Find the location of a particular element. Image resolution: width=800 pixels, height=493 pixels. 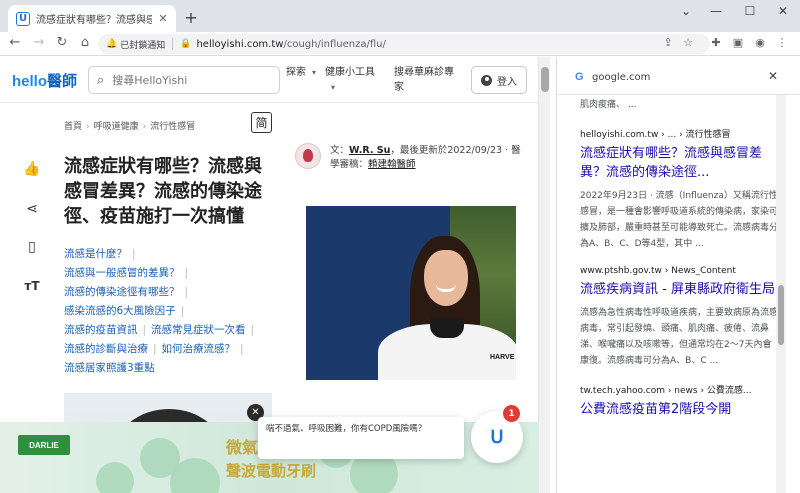

toc-link: 如何治療流感？ is located at coordinates (199, 349).